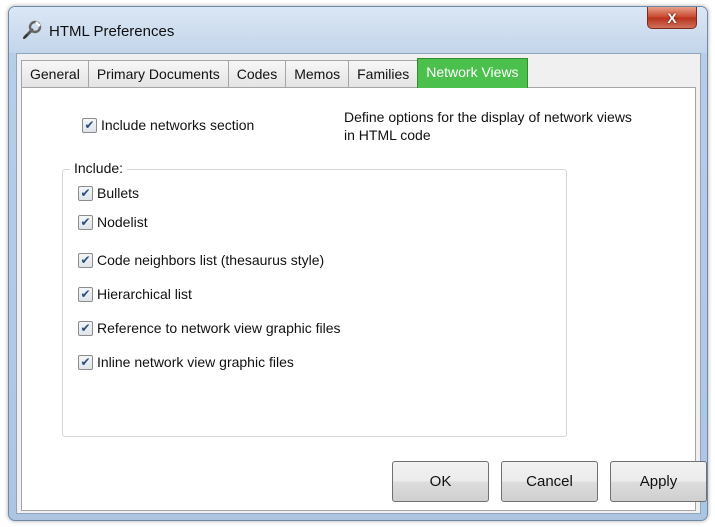  I want to click on inline-graphic-files-checkbox: ✔, so click(85, 362).